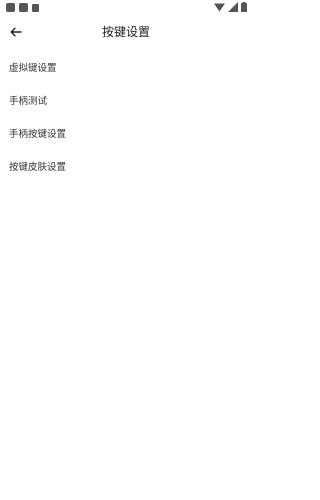 This screenshot has height=500, width=320. What do you see at coordinates (126, 132) in the screenshot?
I see `menu-item-controller-buttons: 手柄按键设置` at bounding box center [126, 132].